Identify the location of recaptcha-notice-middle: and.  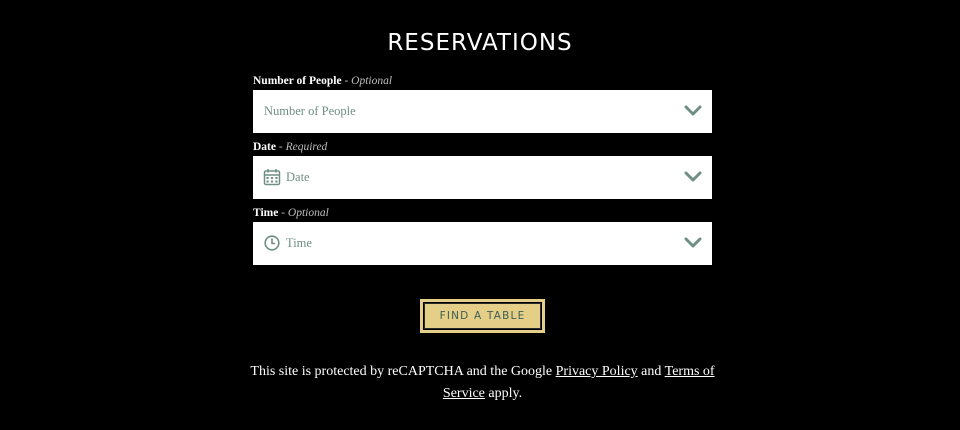
(651, 371).